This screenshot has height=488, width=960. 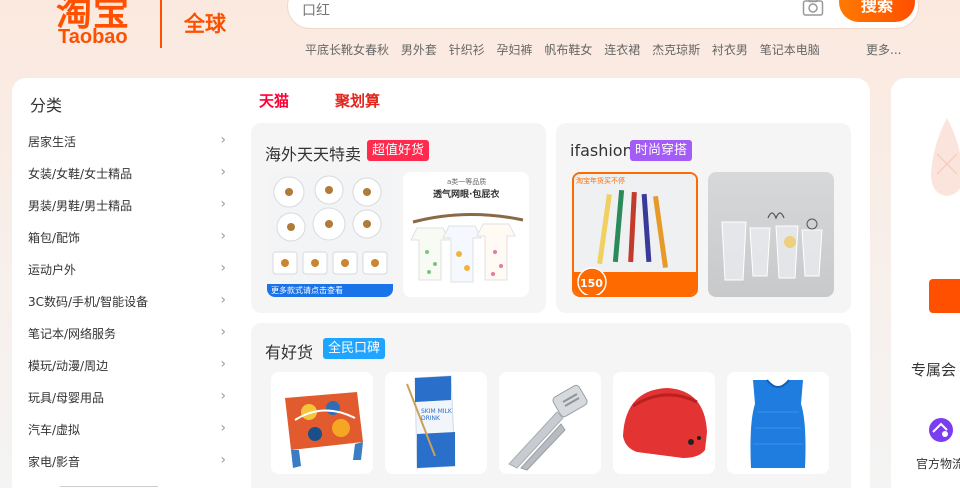 I want to click on hot-word: 孕妇裤, so click(x=515, y=50).